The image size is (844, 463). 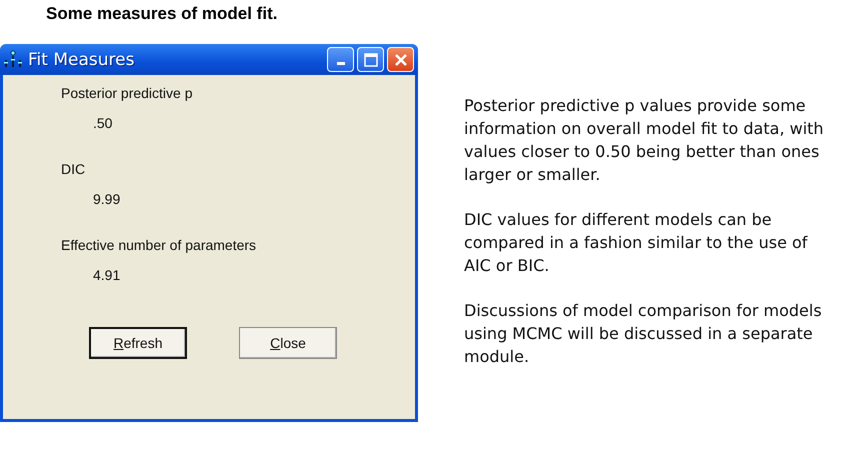 What do you see at coordinates (644, 140) in the screenshot?
I see `note-paragraph: Posterior predictive p values provide some information on overall model fit to data, with values closer to 0.50 being better than ones larger or smaller.` at bounding box center [644, 140].